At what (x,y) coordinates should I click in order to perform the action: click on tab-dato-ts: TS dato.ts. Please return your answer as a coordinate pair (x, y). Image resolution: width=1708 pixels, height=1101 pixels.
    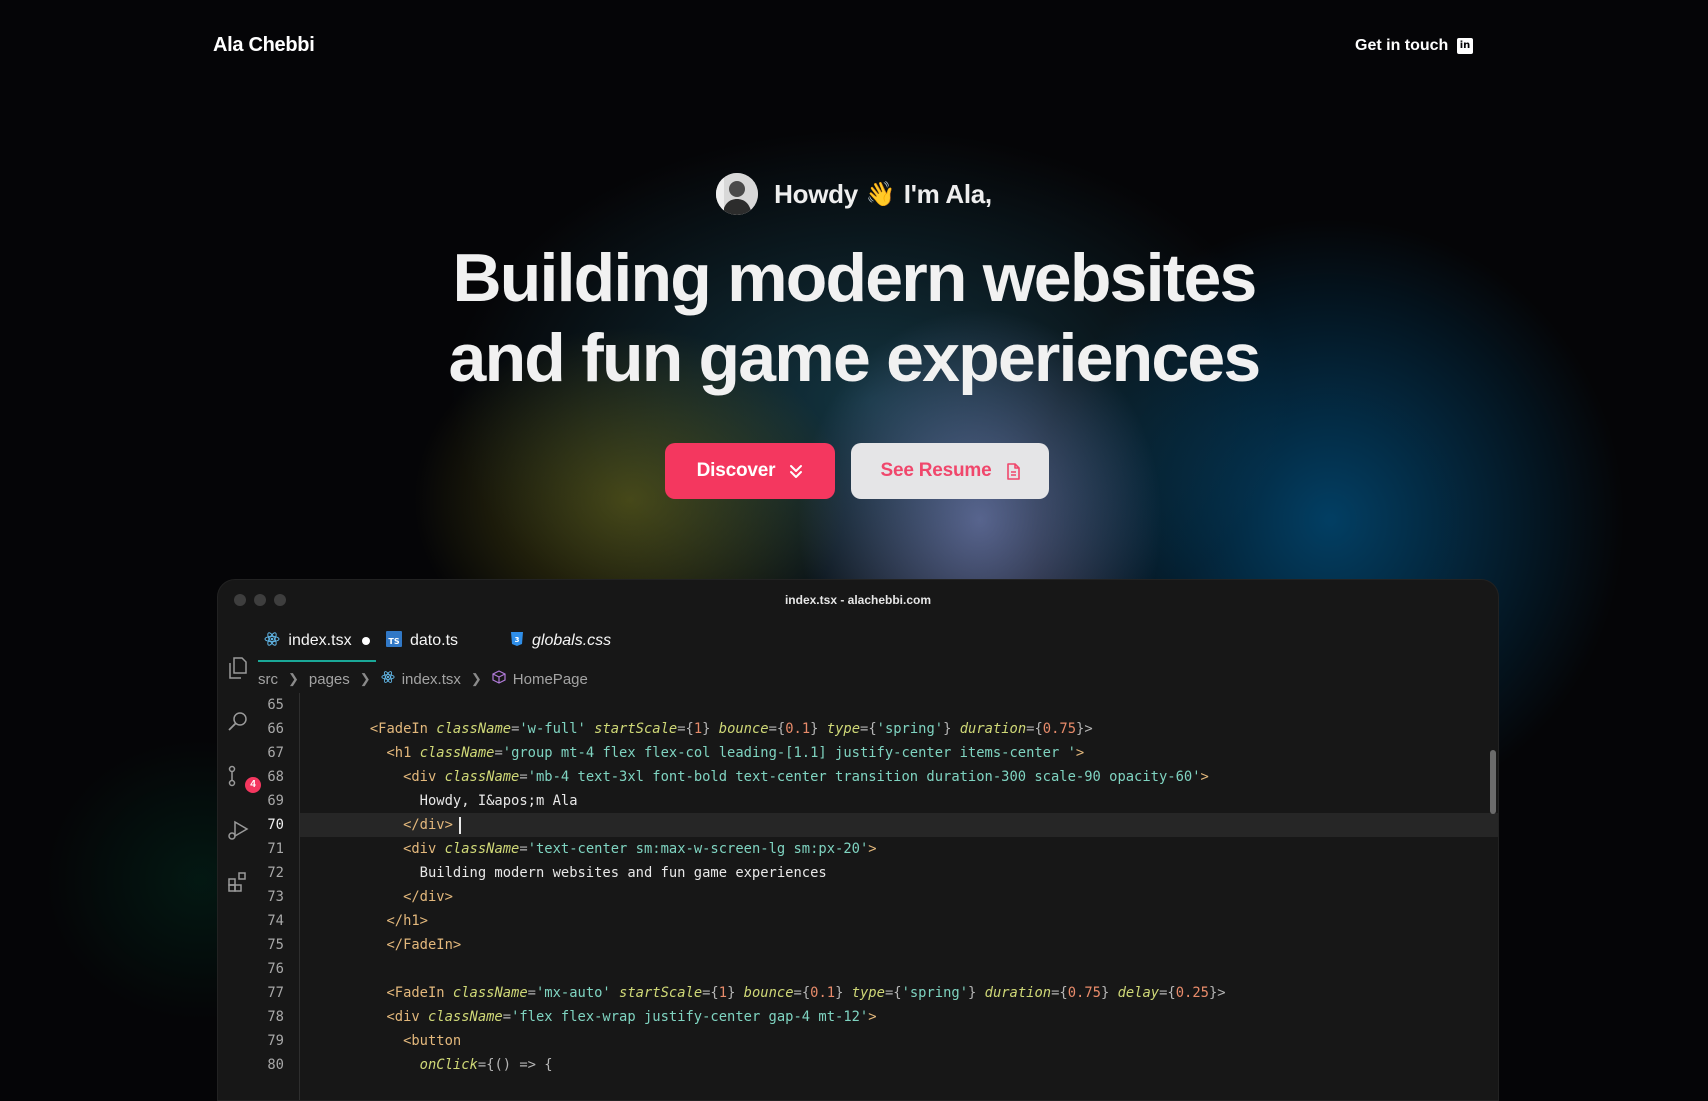
    Looking at the image, I should click on (422, 641).